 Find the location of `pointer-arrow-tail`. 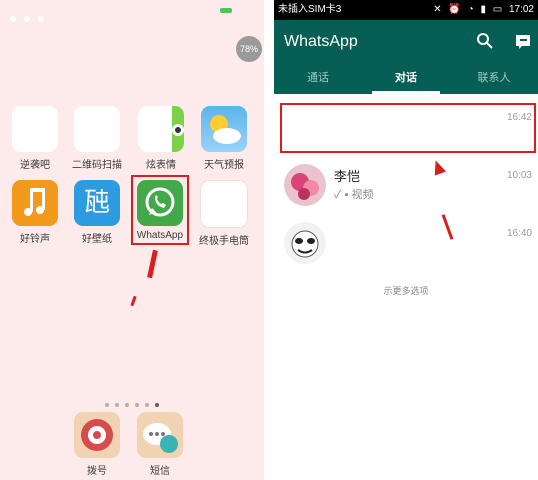

pointer-arrow-tail is located at coordinates (133, 301).